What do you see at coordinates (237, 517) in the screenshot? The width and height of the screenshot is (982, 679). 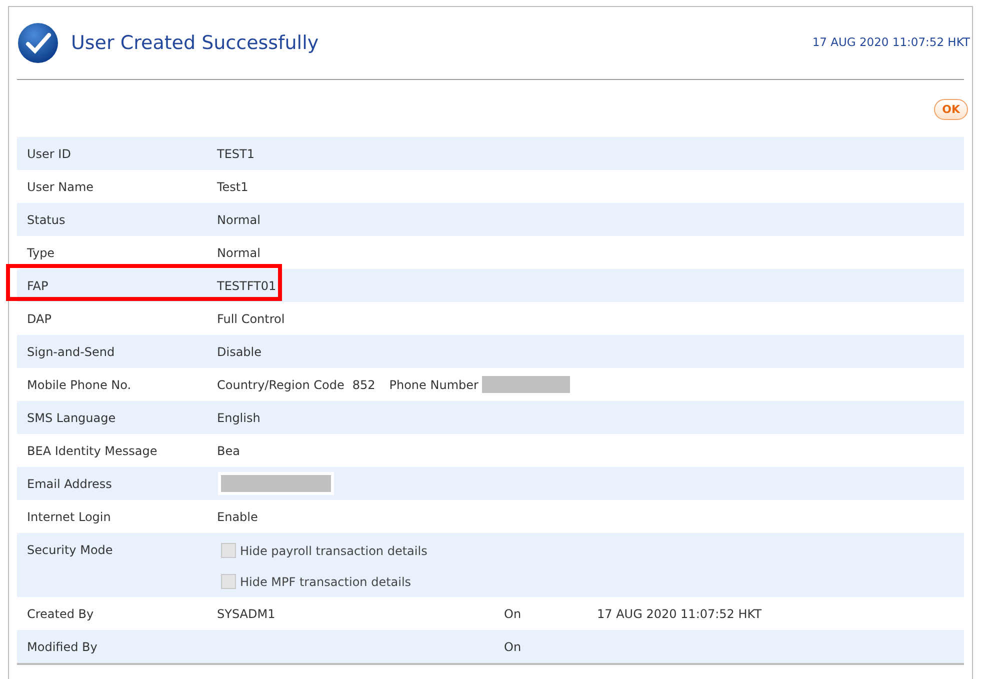 I see `field-value: Enable` at bounding box center [237, 517].